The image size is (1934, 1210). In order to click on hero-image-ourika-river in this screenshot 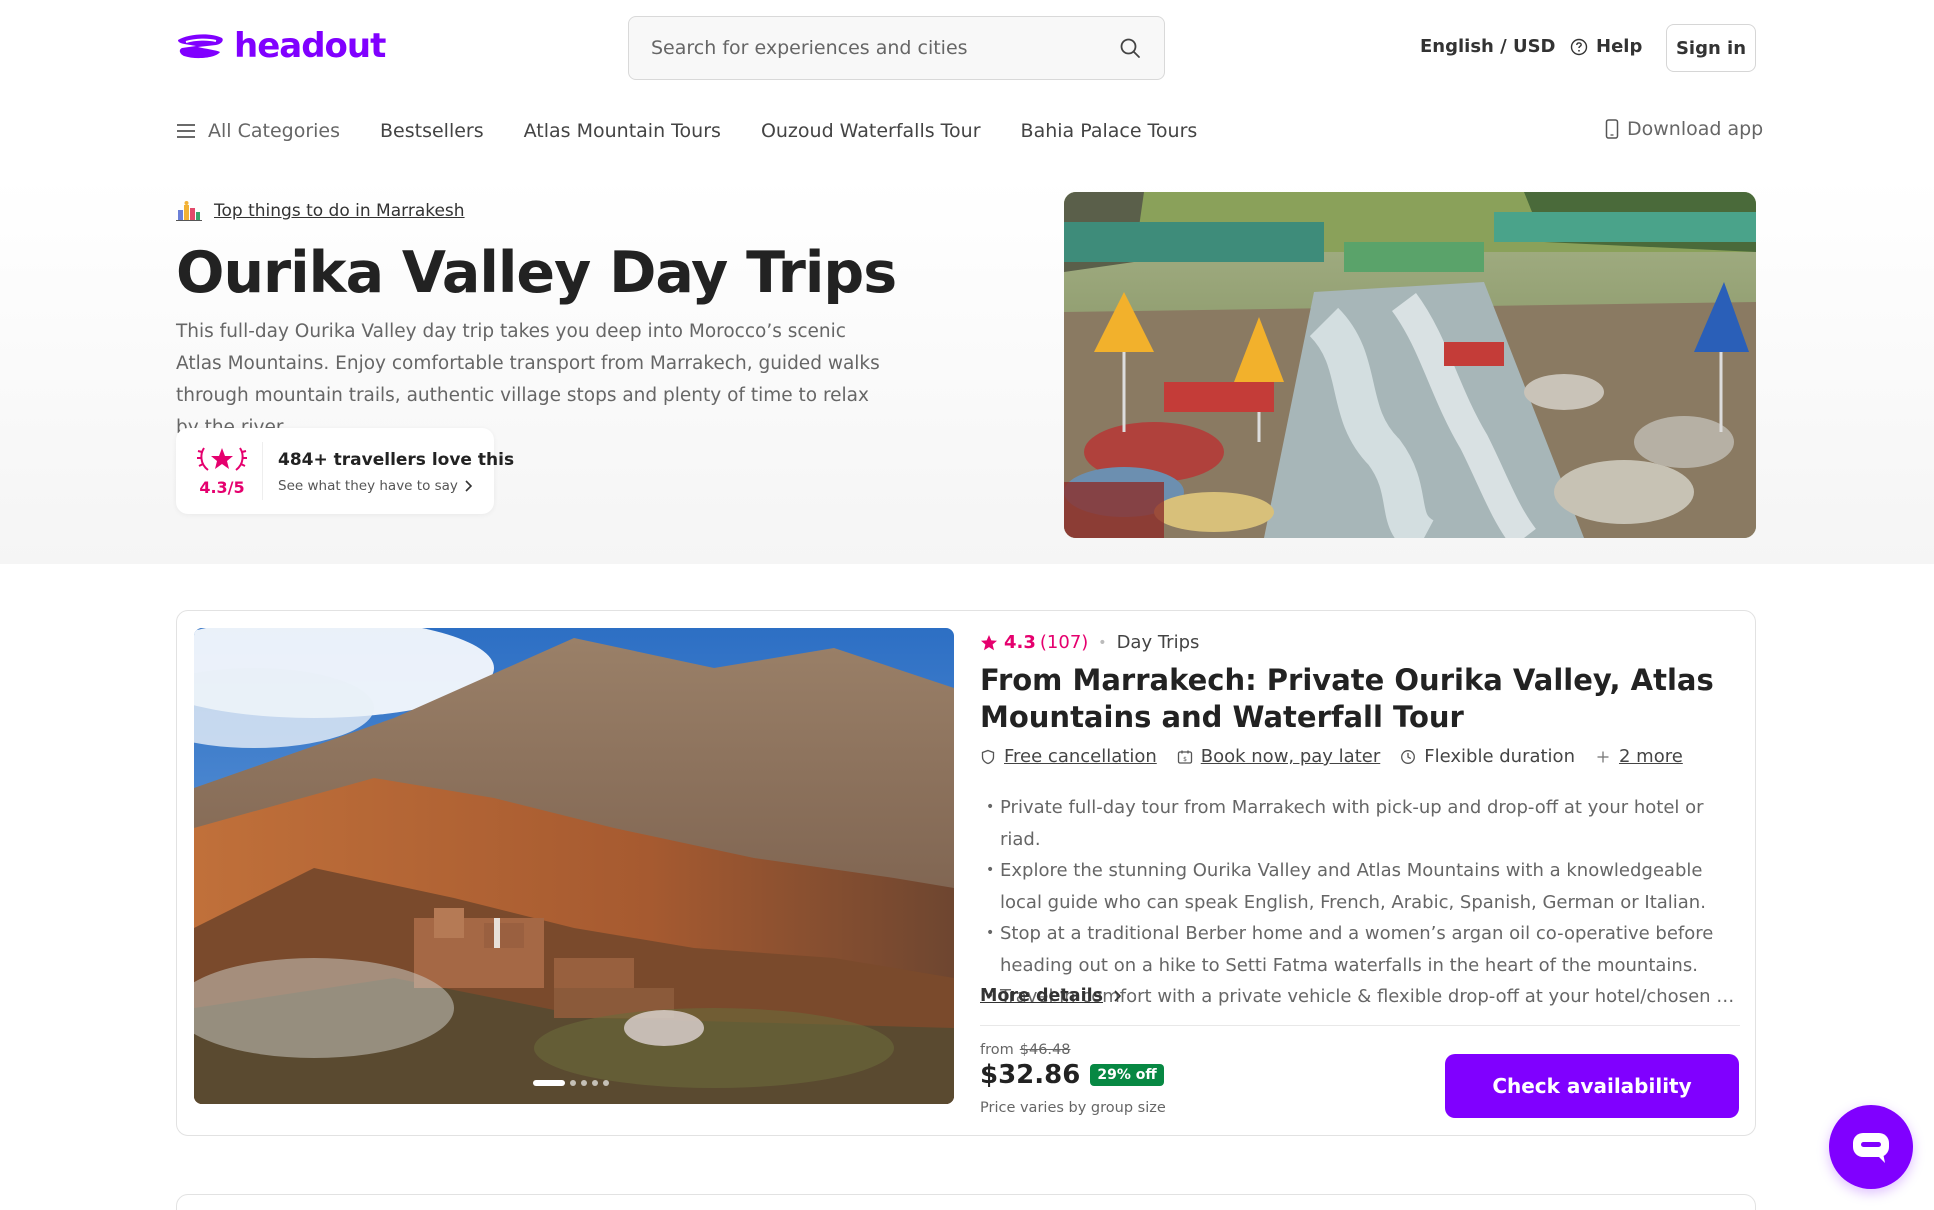, I will do `click(1410, 365)`.